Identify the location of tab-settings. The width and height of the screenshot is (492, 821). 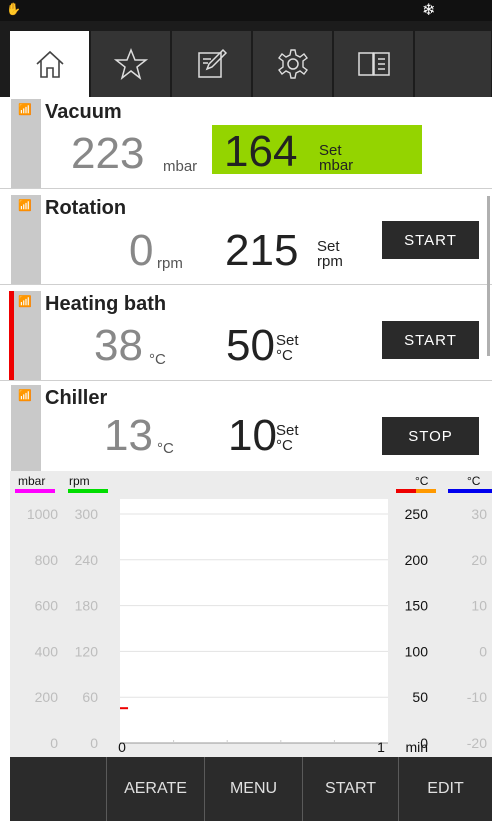
(293, 64).